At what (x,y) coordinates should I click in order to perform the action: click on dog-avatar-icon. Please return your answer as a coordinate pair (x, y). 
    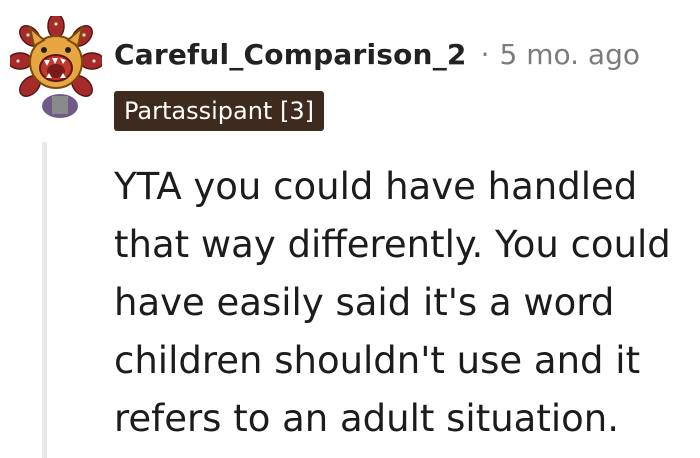
    Looking at the image, I should click on (56, 65).